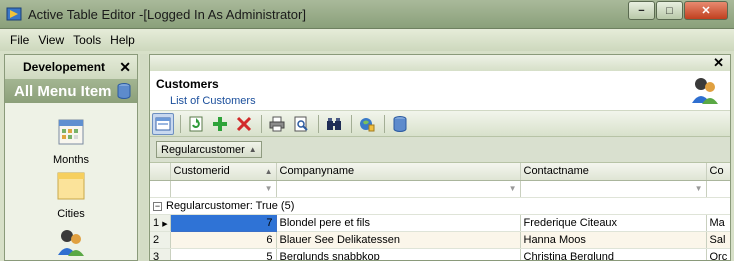 Image resolution: width=734 pixels, height=261 pixels. I want to click on form-view-button, so click(163, 123).